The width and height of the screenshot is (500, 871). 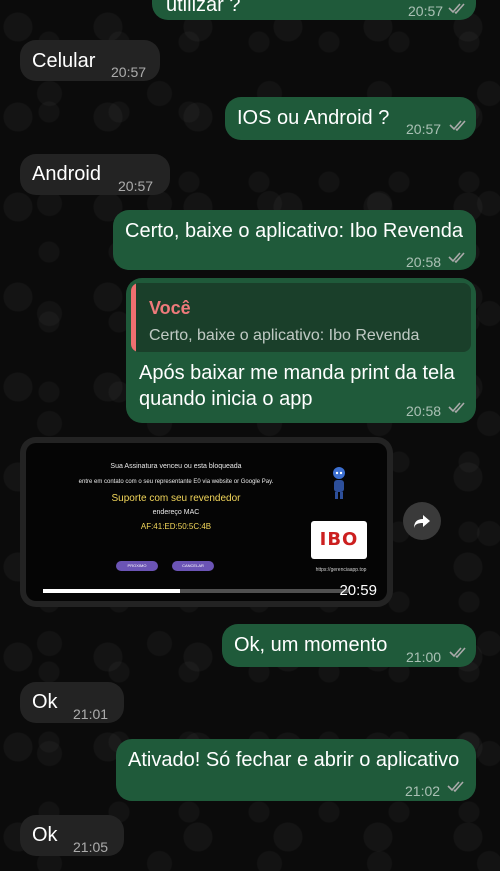 I want to click on message-time: 20:59, so click(x=358, y=590).